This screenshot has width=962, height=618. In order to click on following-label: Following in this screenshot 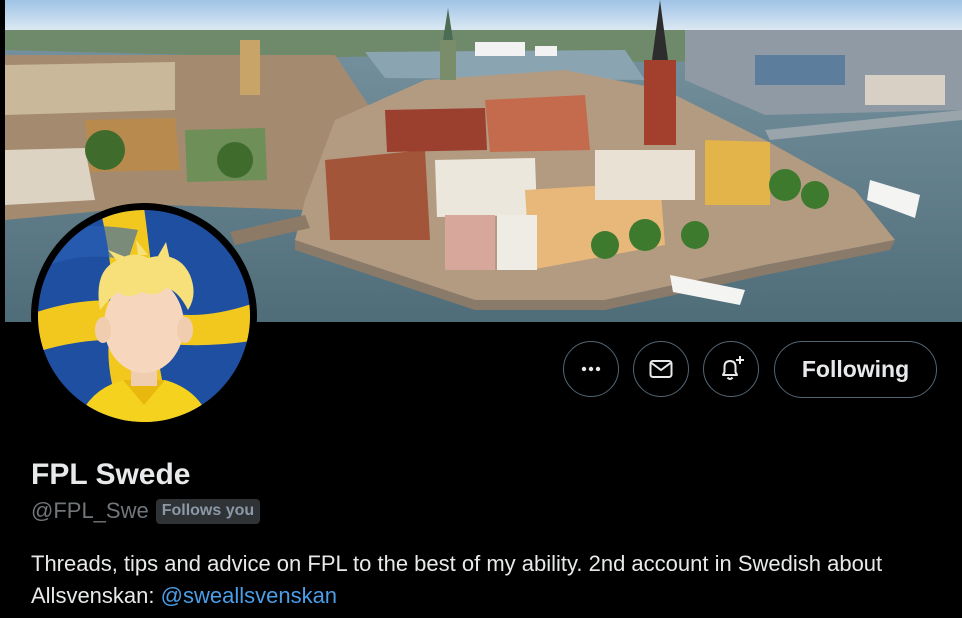, I will do `click(855, 369)`.